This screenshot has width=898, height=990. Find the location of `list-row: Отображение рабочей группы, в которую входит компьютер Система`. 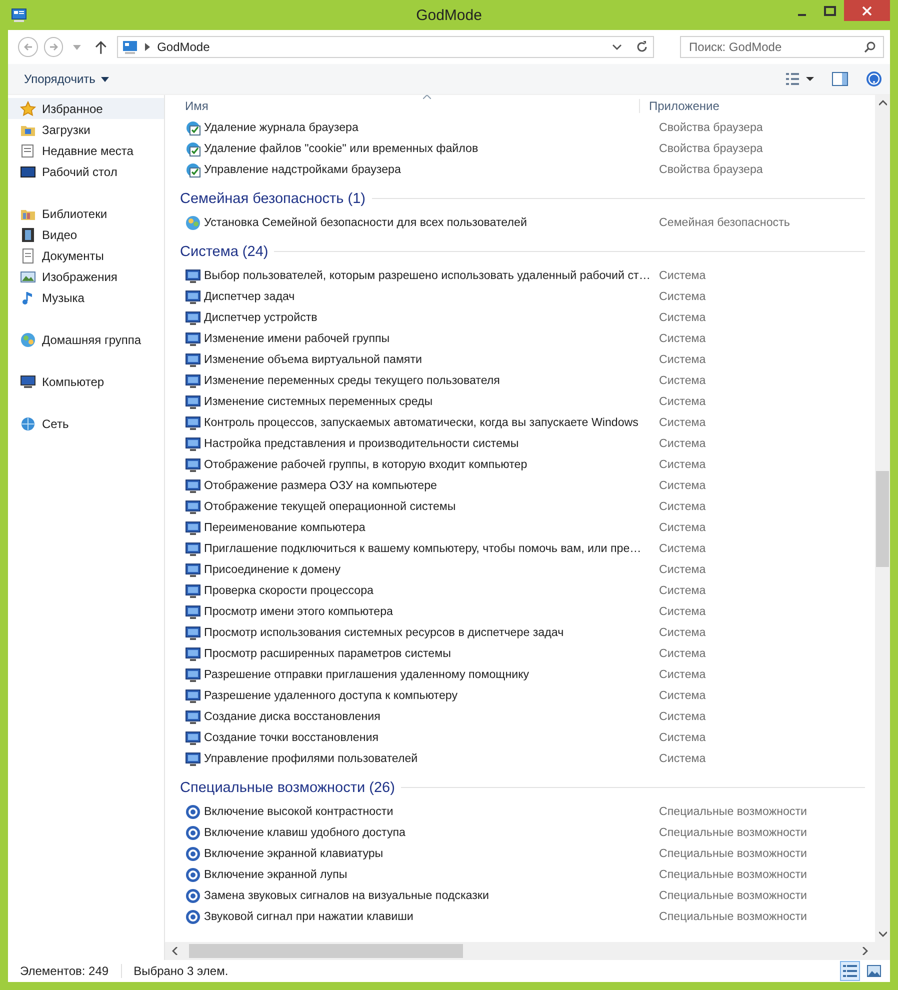

list-row: Отображение рабочей группы, в которую входит компьютер Система is located at coordinates (520, 464).